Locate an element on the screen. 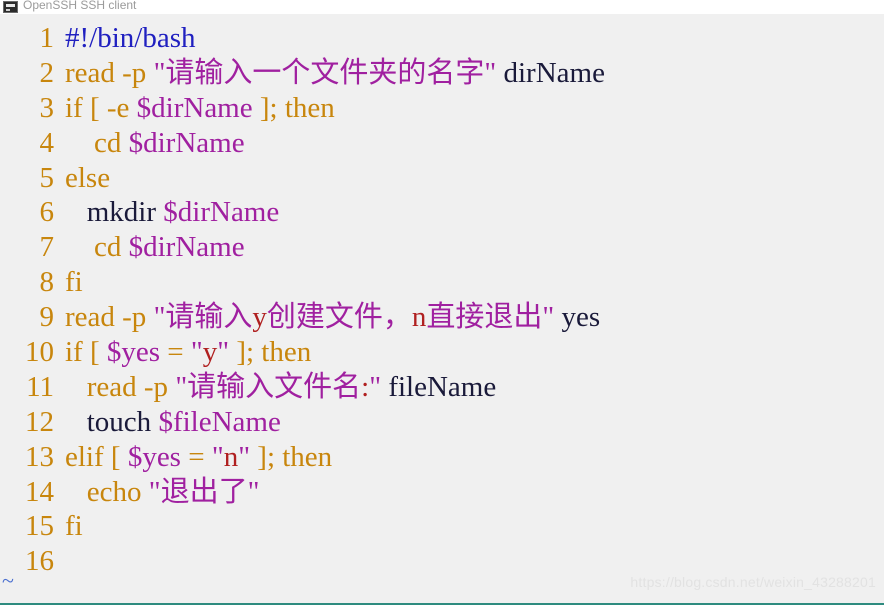 This screenshot has width=884, height=605. line-number: 7 is located at coordinates (47, 247).